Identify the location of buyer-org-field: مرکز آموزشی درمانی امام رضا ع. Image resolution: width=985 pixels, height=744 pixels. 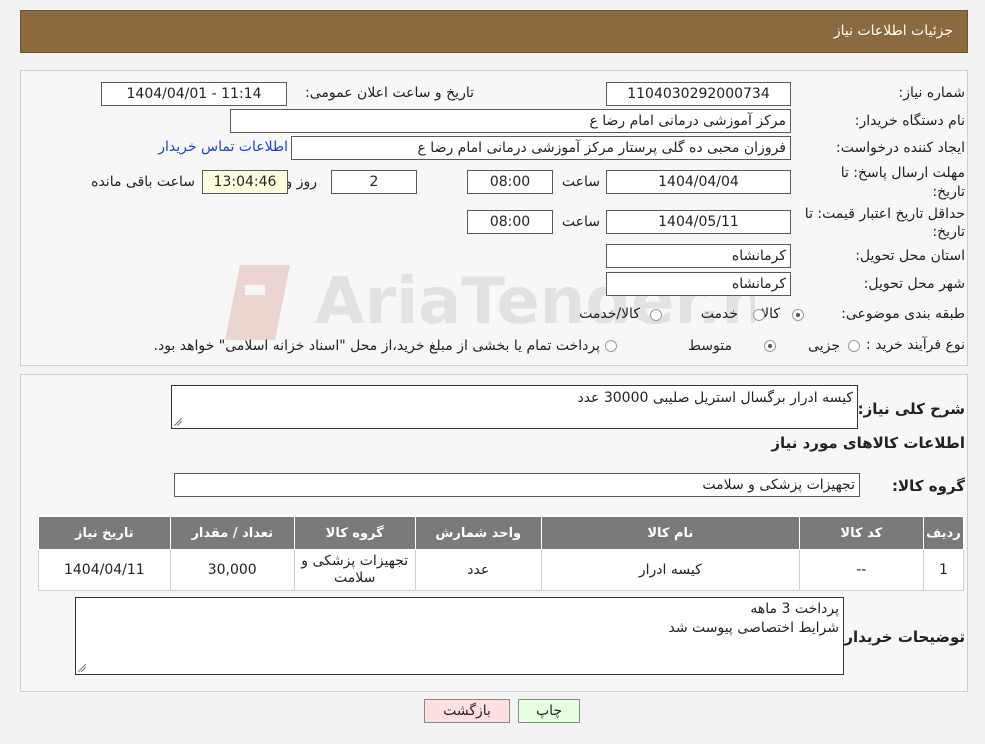
(510, 121).